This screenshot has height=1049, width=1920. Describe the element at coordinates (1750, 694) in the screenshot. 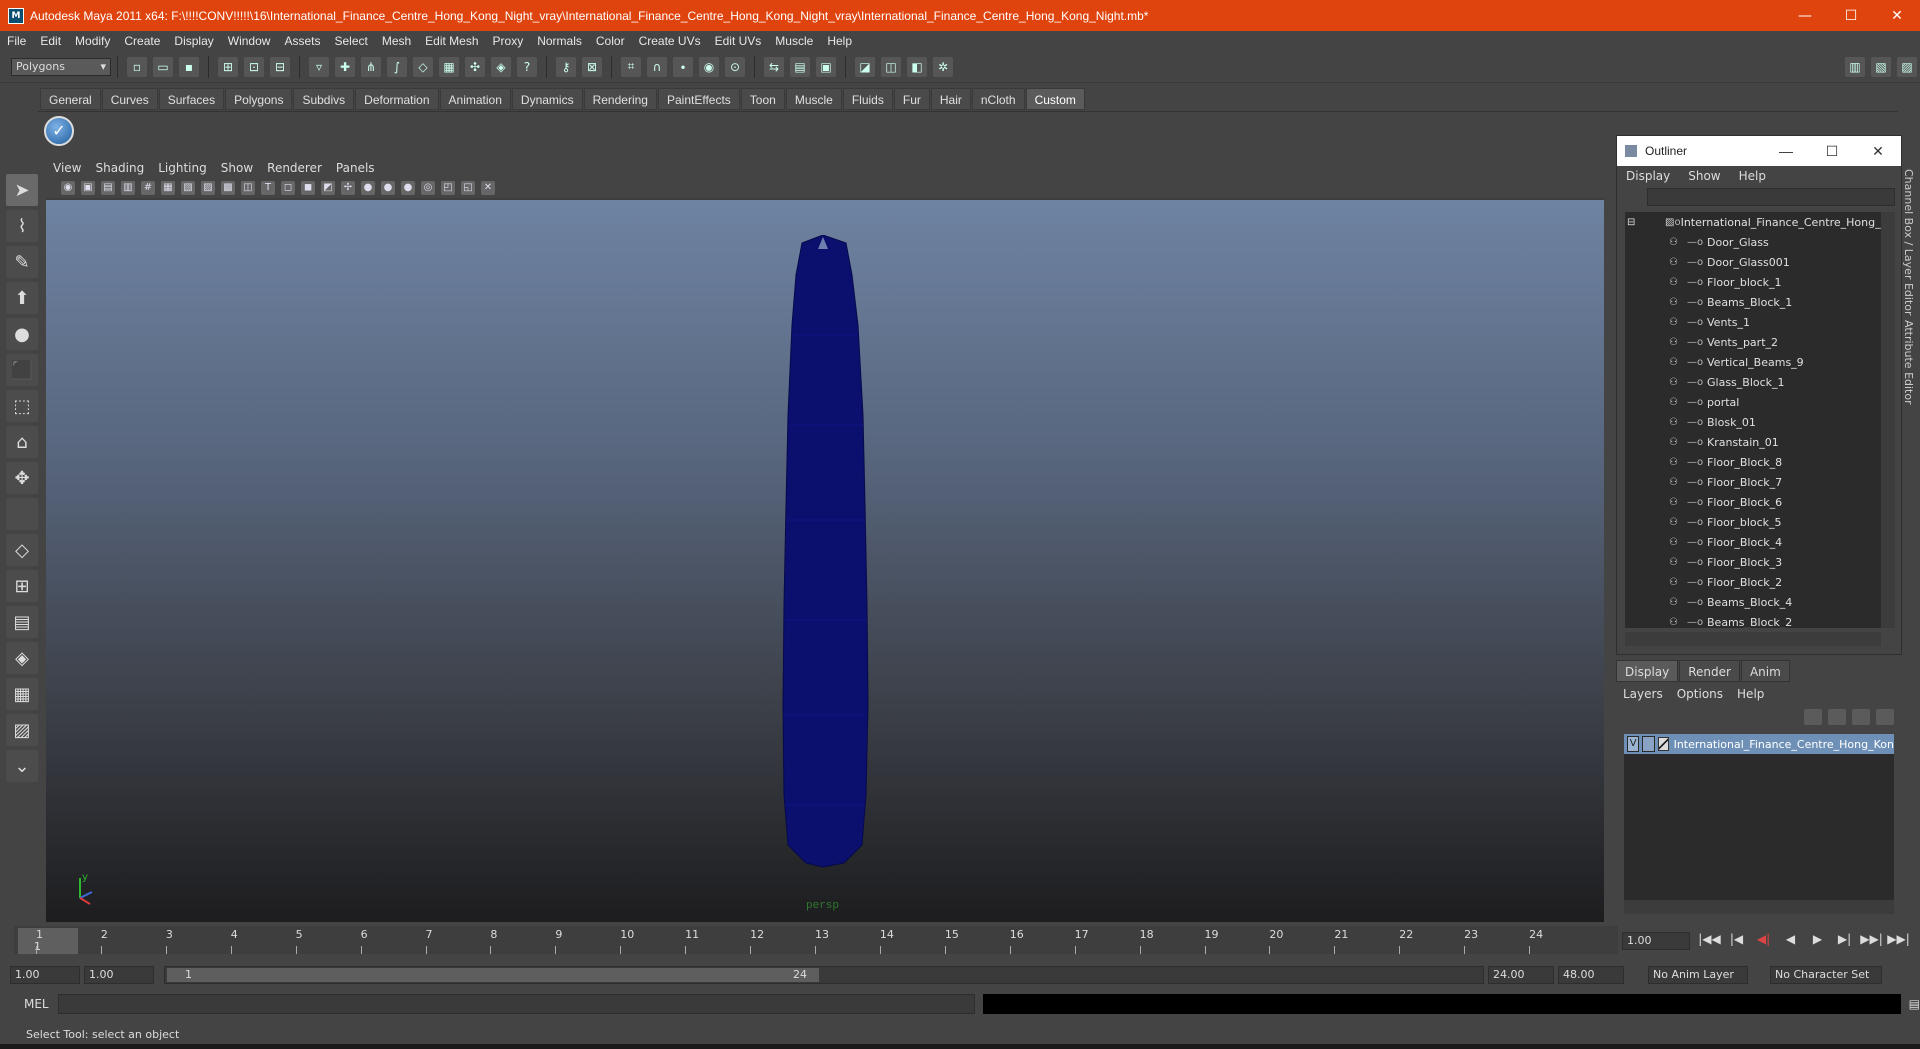

I see `layer-menu-help: Help` at that location.